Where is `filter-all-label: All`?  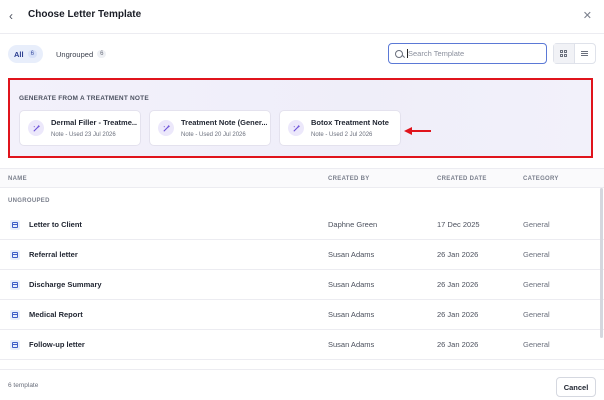 filter-all-label: All is located at coordinates (19, 54).